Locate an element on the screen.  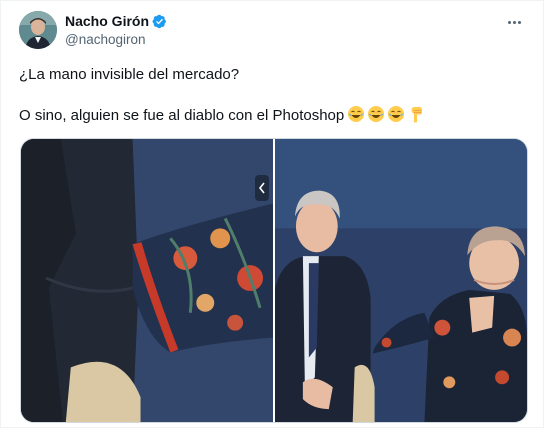
display-name-row: Nacho Girón is located at coordinates (116, 21).